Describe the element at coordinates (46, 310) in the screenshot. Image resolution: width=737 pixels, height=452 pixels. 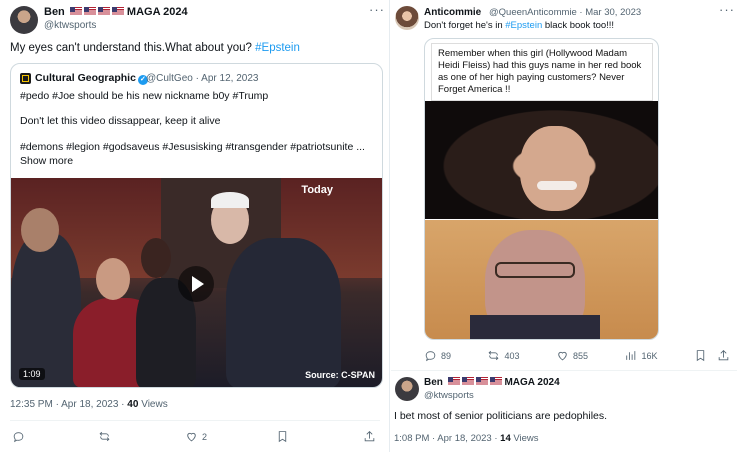
I see `figure-man-left` at that location.